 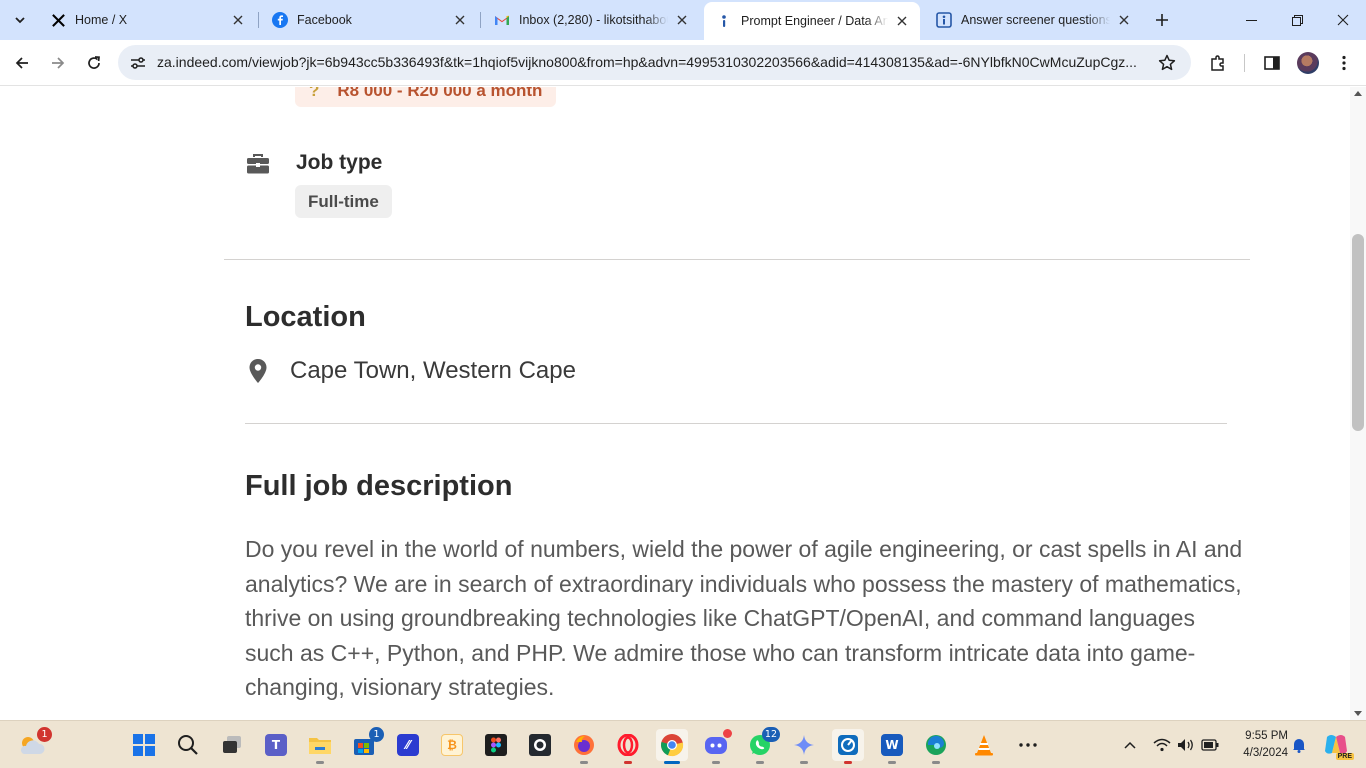 I want to click on profile-avatar, so click(x=1308, y=63).